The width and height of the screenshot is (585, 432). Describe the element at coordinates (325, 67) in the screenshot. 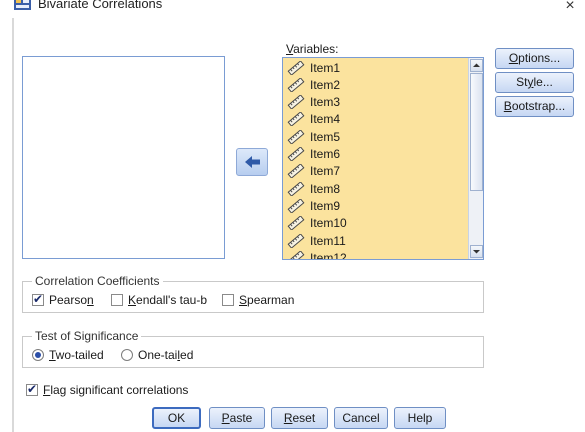

I see `variable-item-label: Item1` at that location.